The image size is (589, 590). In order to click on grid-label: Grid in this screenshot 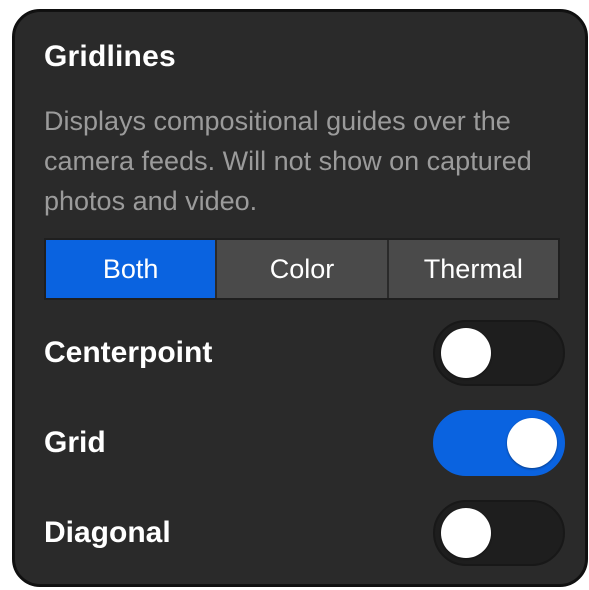, I will do `click(75, 442)`.